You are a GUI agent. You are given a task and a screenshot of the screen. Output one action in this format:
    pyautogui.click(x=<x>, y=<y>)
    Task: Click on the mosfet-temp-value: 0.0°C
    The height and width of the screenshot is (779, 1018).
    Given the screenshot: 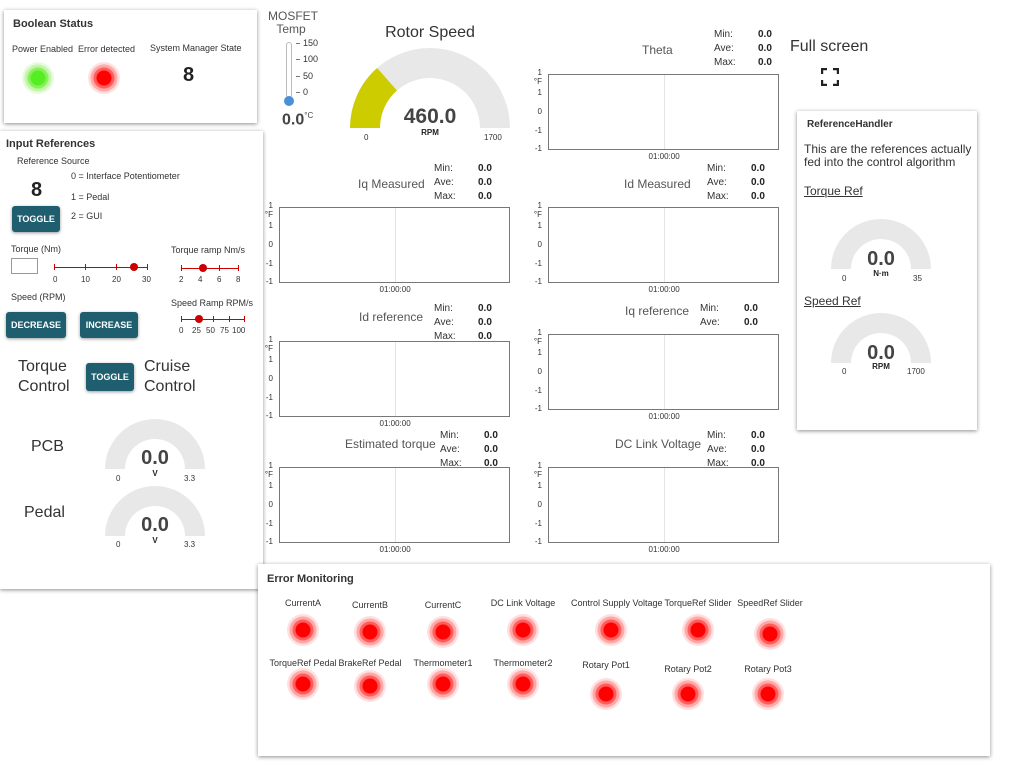 What is the action you would take?
    pyautogui.click(x=297, y=120)
    